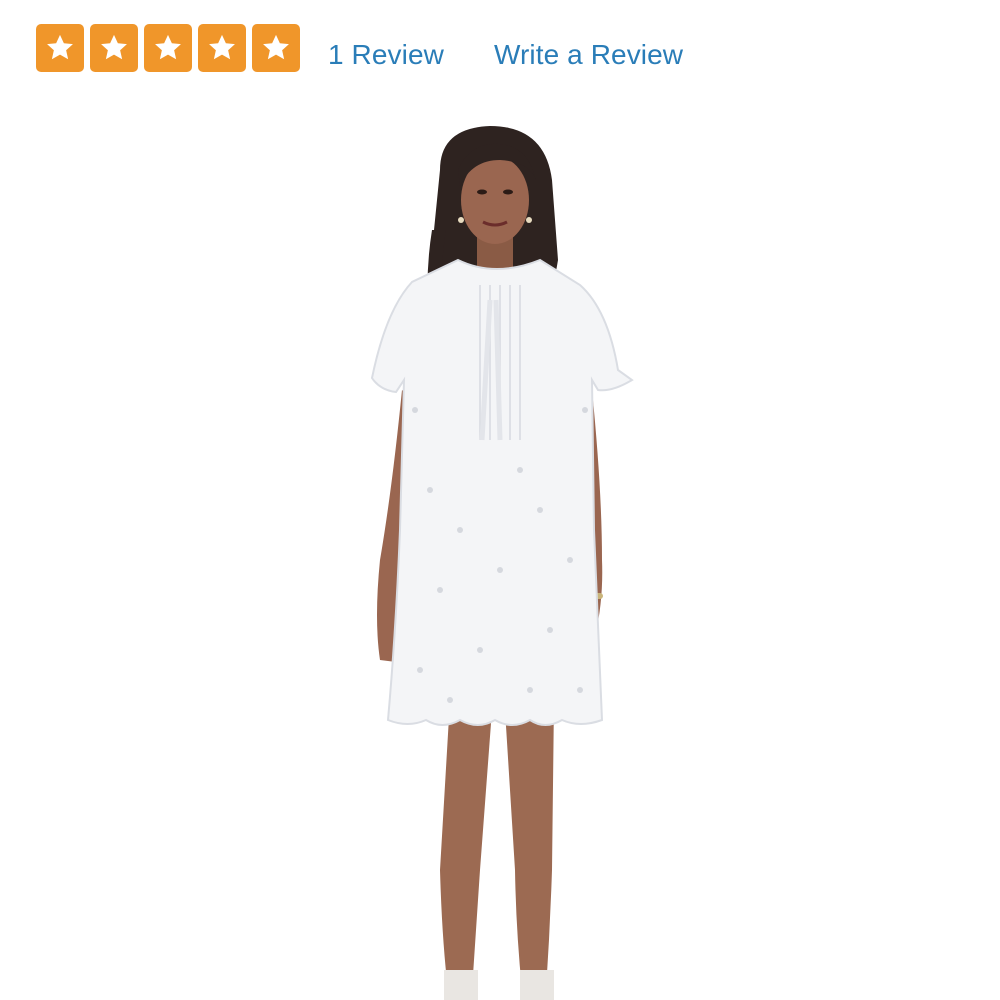  Describe the element at coordinates (588, 55) in the screenshot. I see `write-review-link: Write a Review` at that location.